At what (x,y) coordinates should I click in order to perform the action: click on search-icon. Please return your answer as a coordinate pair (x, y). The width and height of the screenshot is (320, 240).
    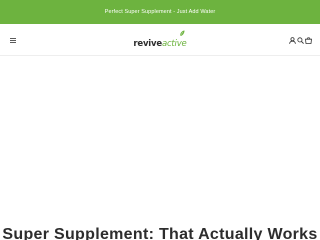
    Looking at the image, I should click on (300, 40).